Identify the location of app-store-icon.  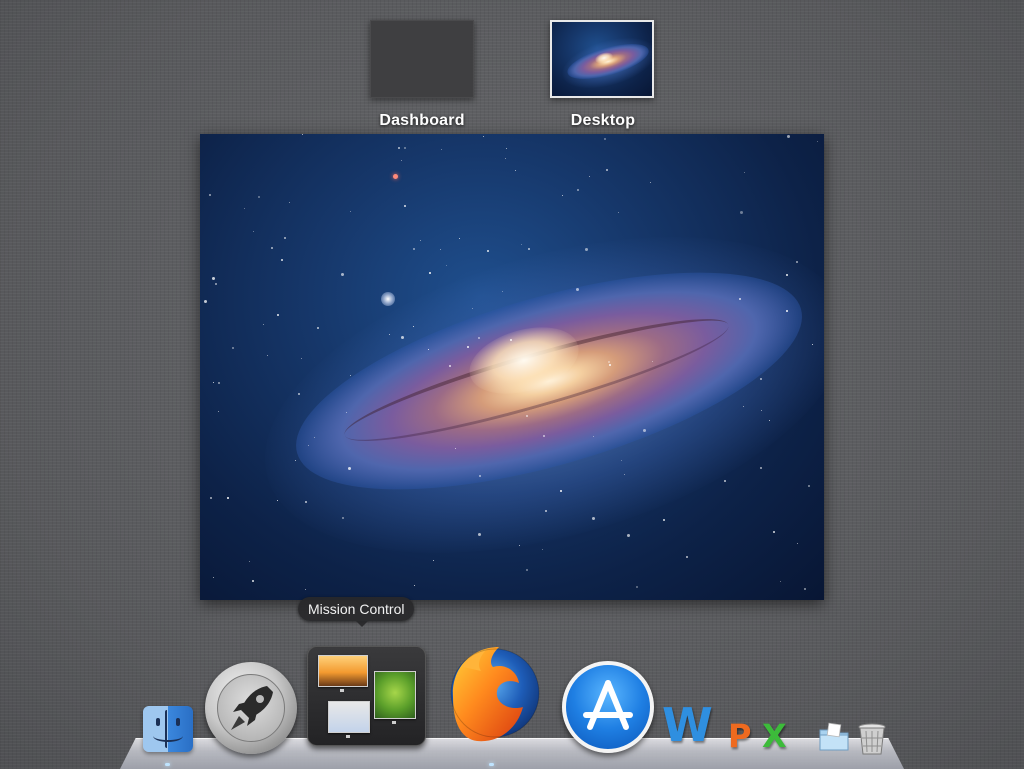
(608, 707).